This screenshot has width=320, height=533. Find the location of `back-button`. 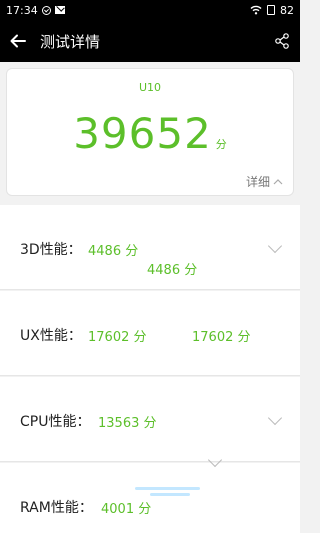

back-button is located at coordinates (18, 41).